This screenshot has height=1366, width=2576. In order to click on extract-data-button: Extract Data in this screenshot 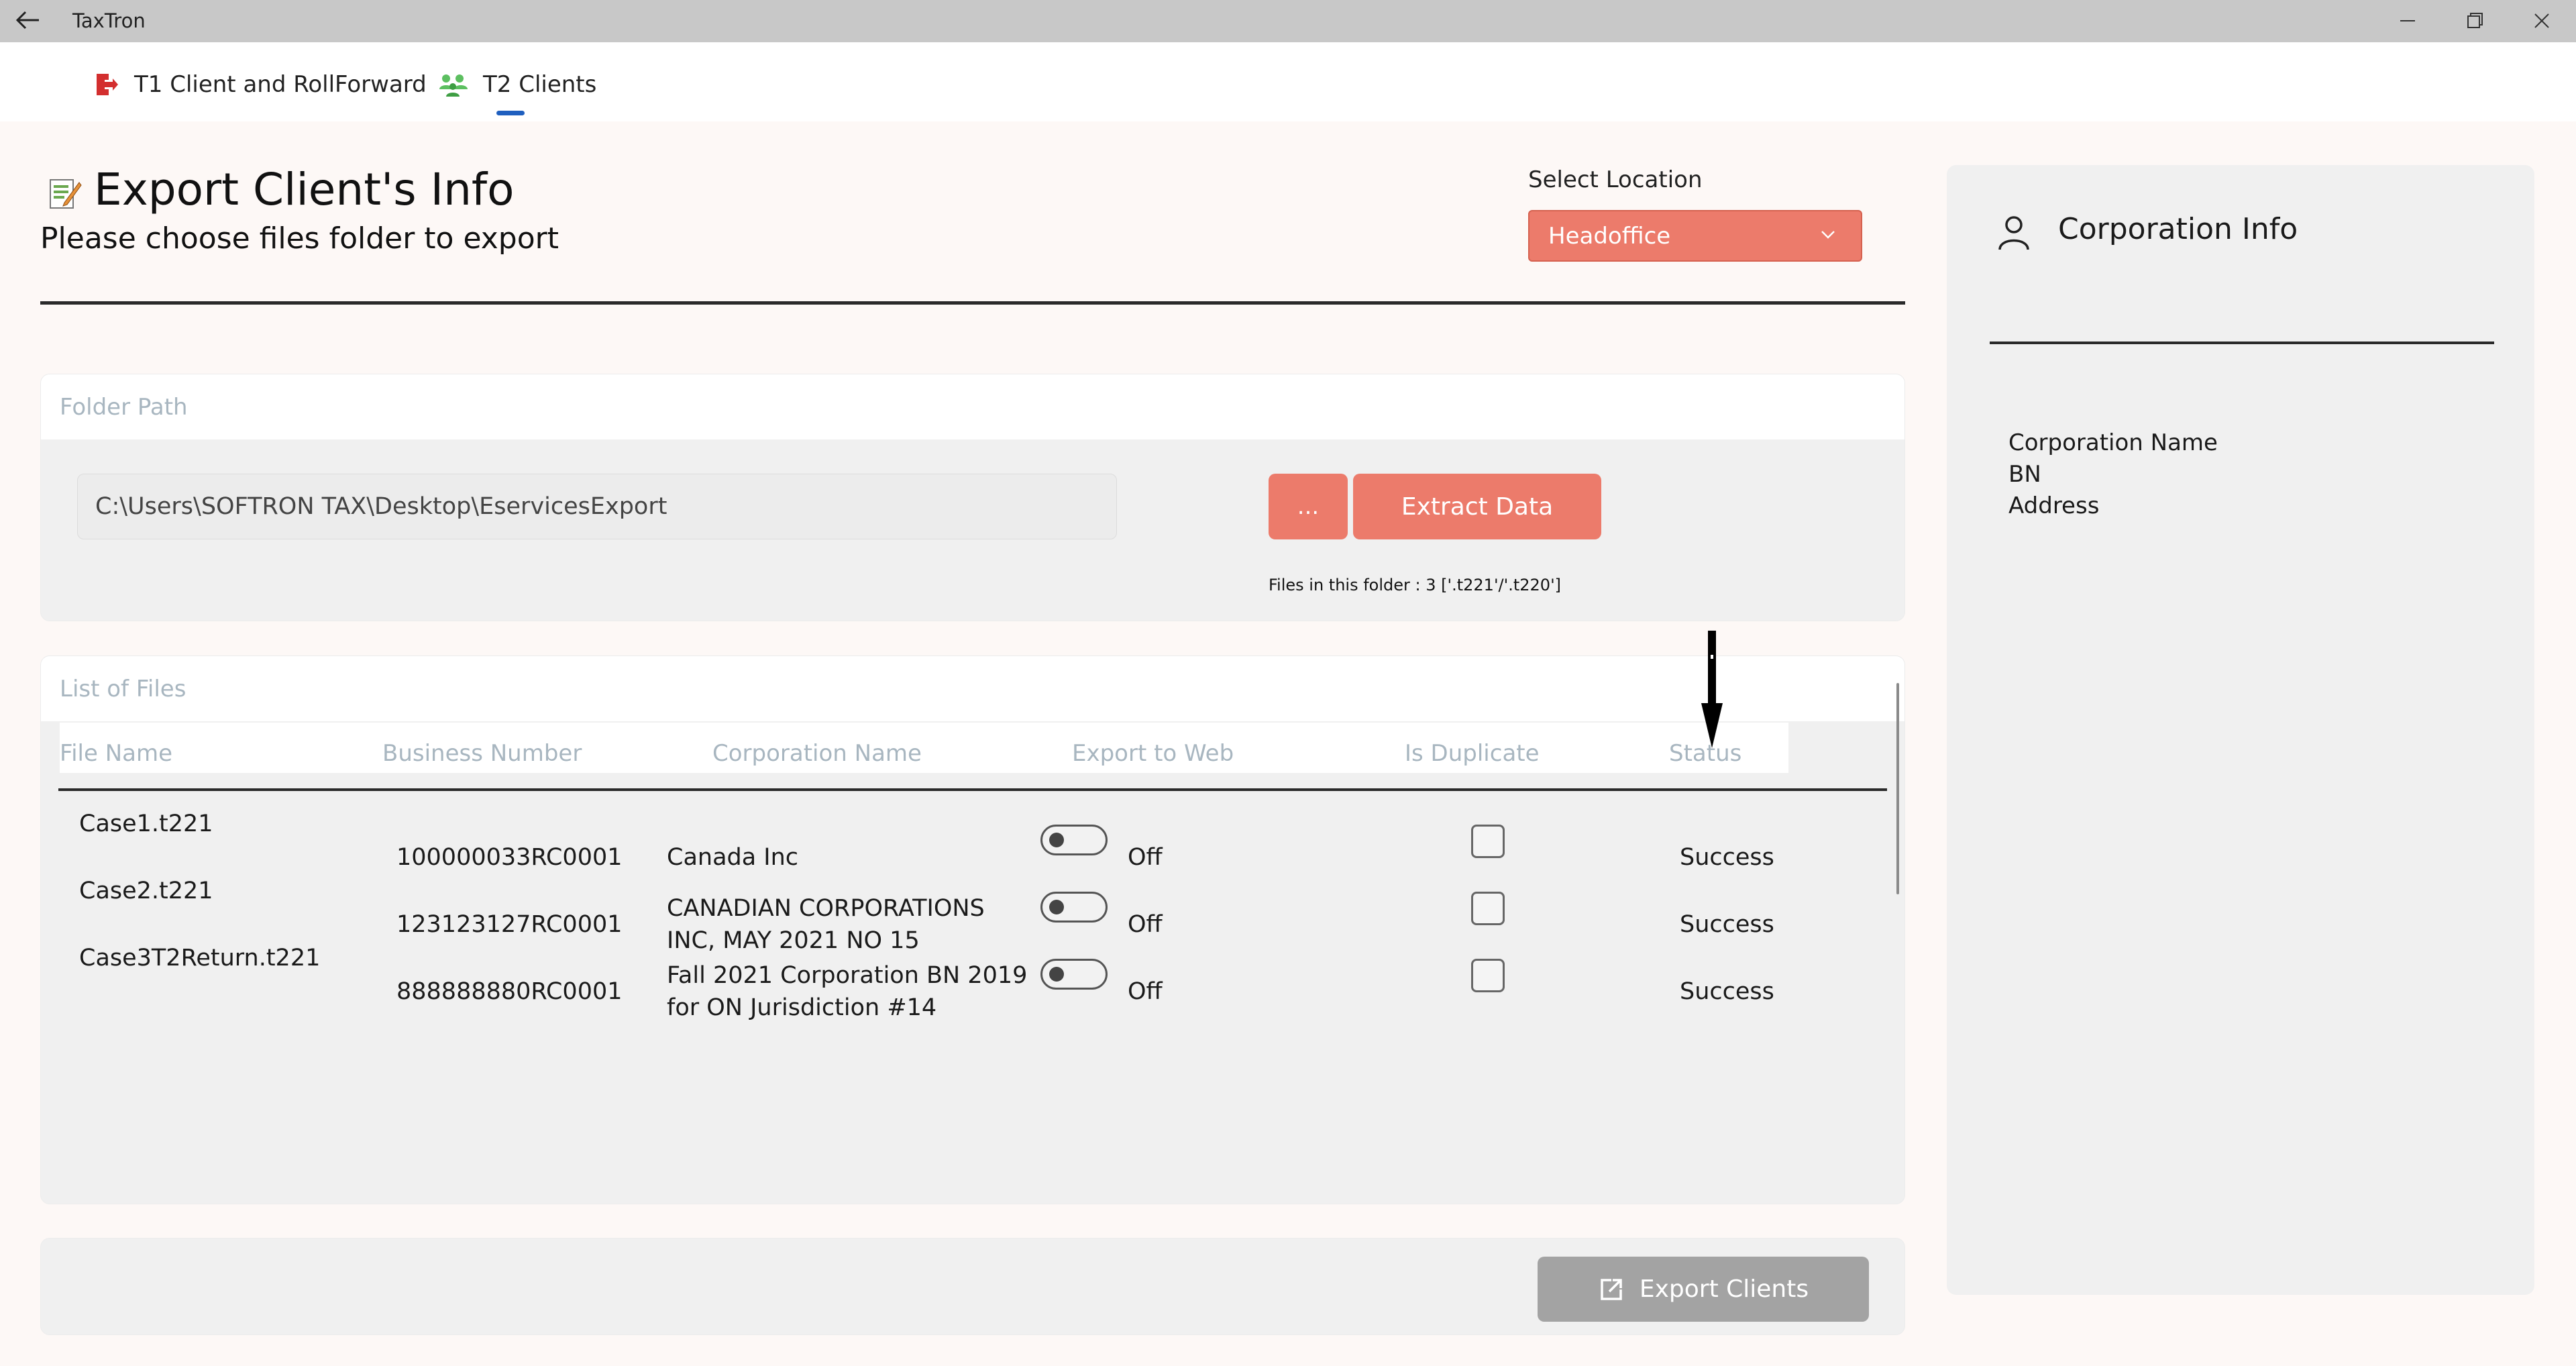, I will do `click(1477, 506)`.